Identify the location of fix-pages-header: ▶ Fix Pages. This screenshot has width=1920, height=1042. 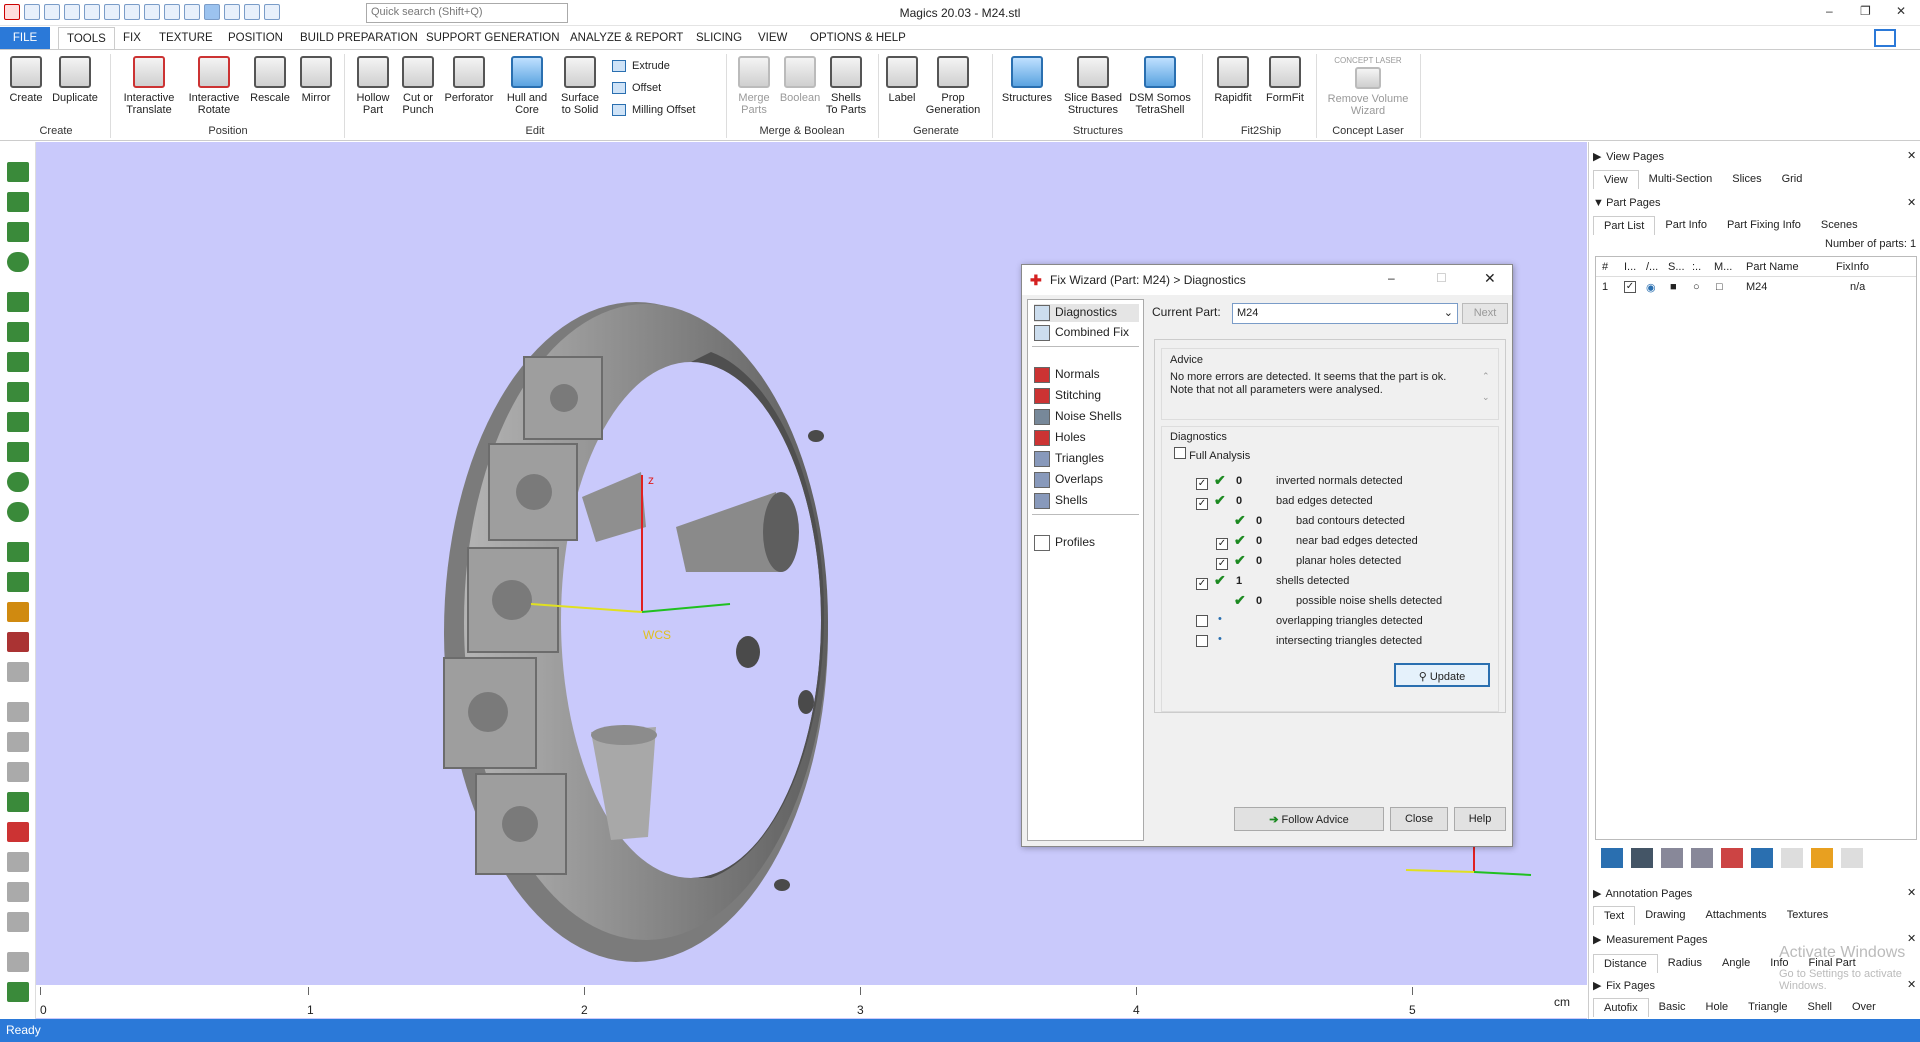
(1624, 985).